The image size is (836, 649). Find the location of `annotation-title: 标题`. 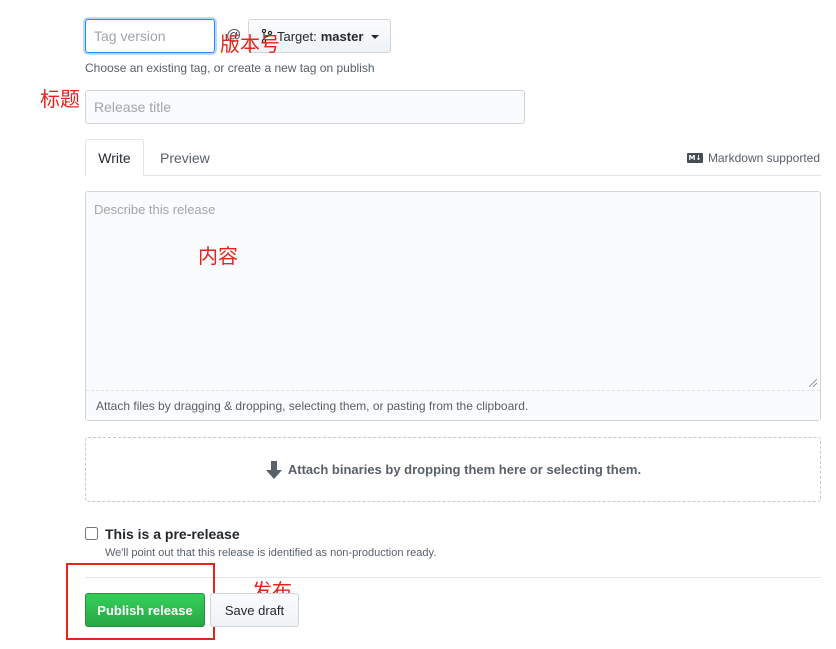

annotation-title: 标题 is located at coordinates (60, 99).